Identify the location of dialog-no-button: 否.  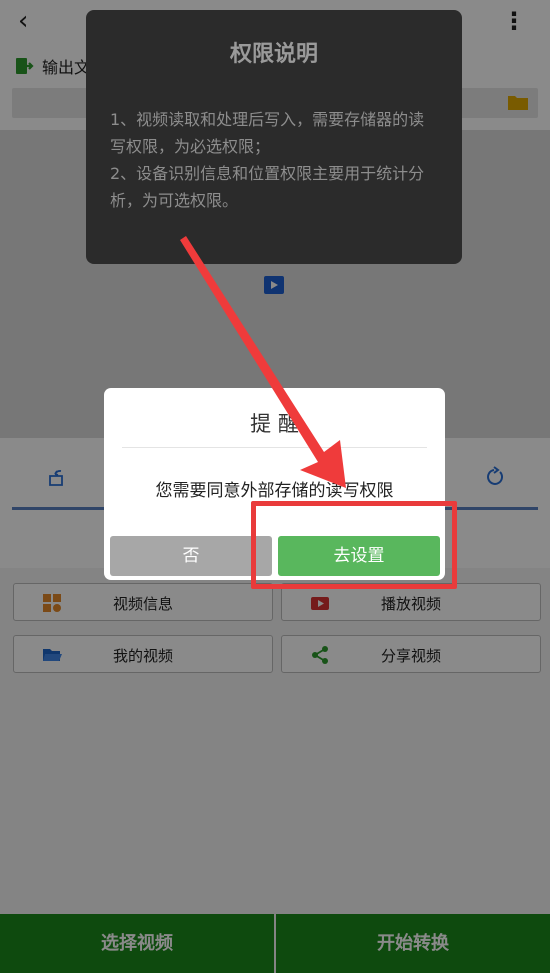
(191, 556).